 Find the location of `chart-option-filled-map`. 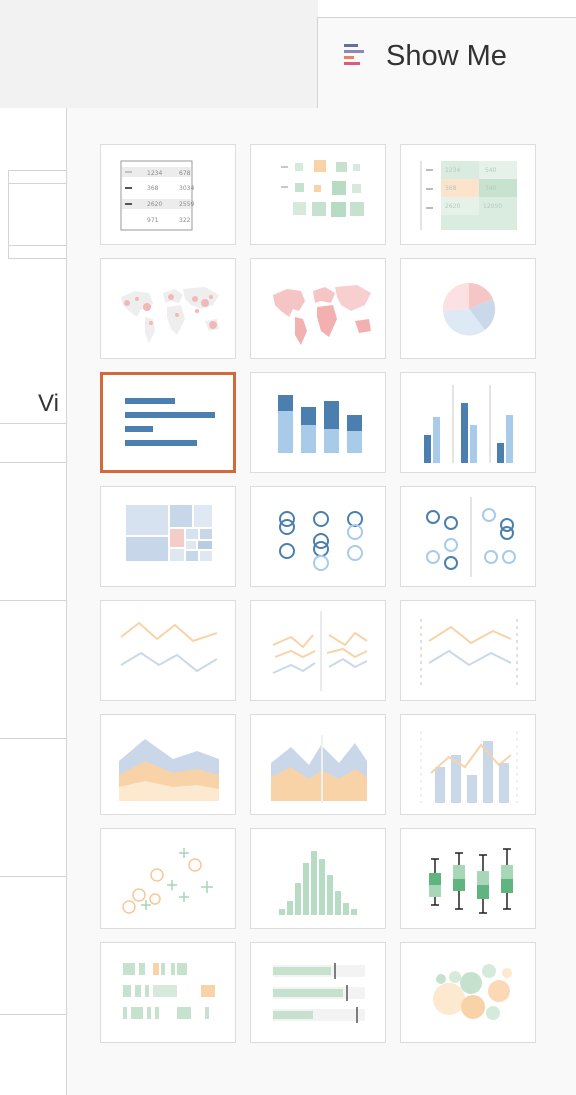

chart-option-filled-map is located at coordinates (318, 308).